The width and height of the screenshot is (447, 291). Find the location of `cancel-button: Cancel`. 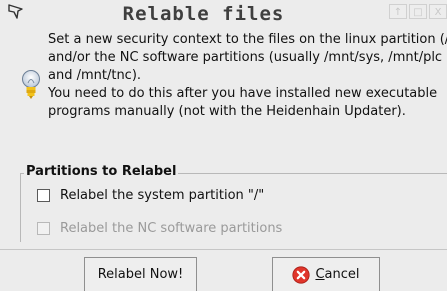

cancel-button: Cancel is located at coordinates (326, 274).